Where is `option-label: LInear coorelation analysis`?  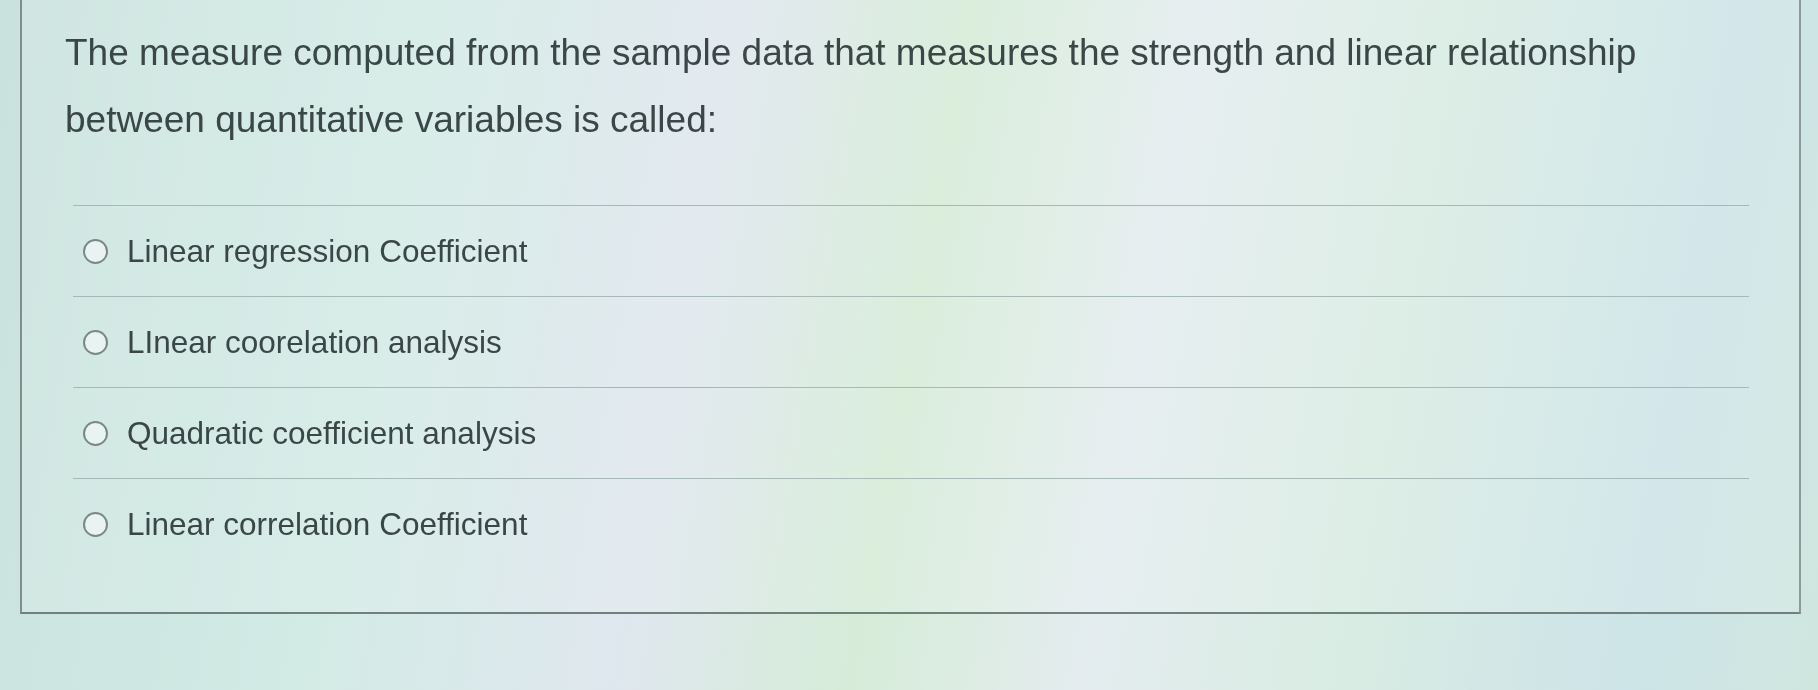 option-label: LInear coorelation analysis is located at coordinates (314, 342).